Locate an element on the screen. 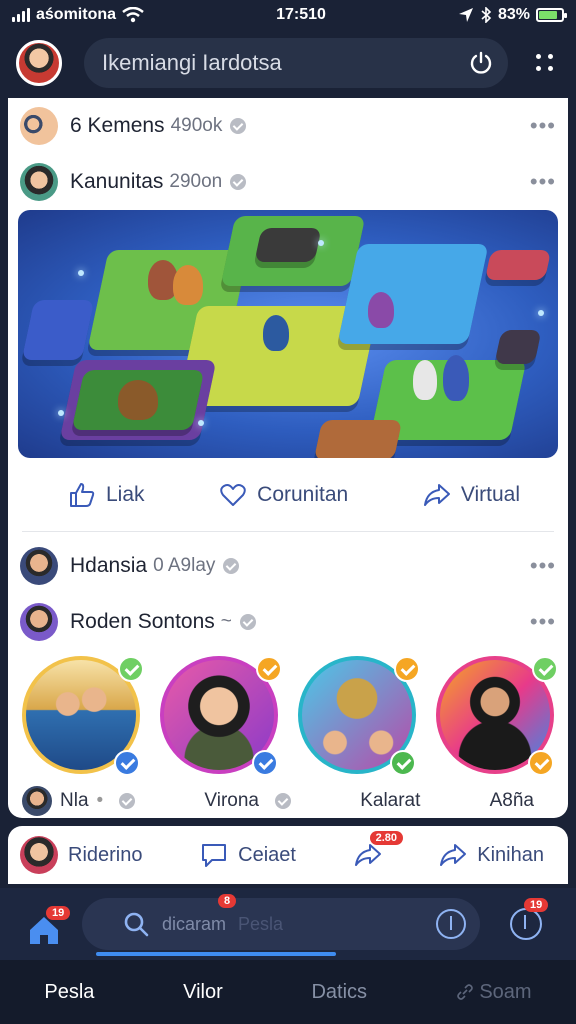 This screenshot has width=576, height=1024. profile-avatar is located at coordinates (39, 63).